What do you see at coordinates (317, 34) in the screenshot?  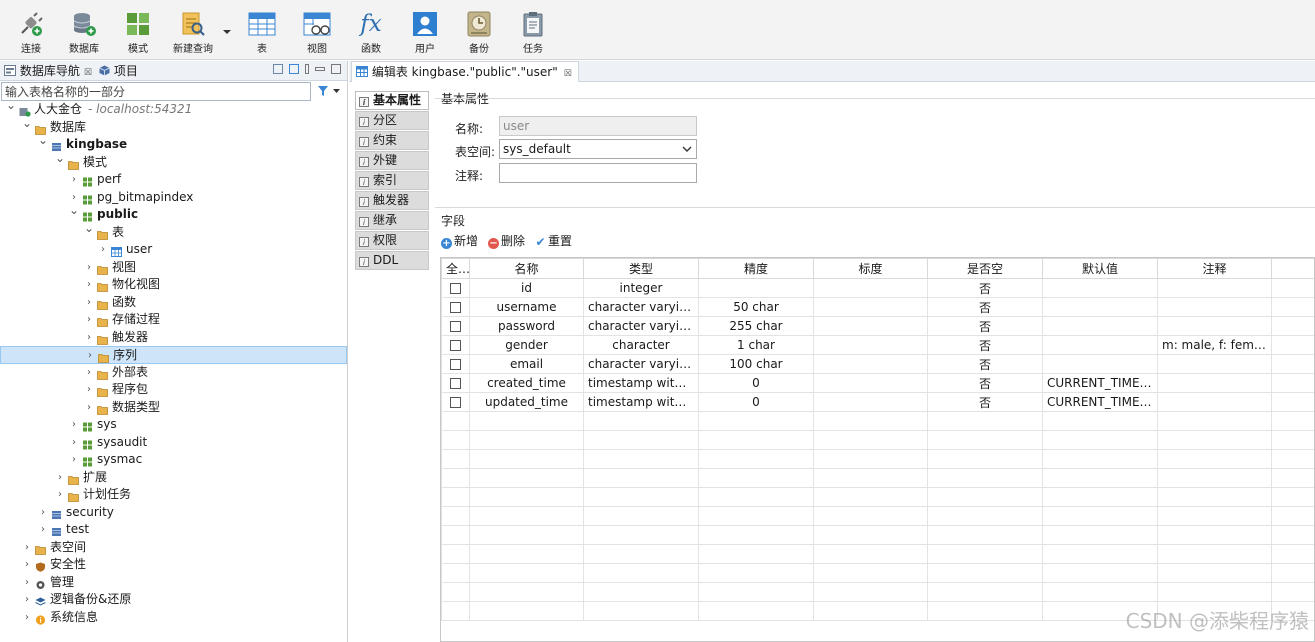 I see `view-button: 视图` at bounding box center [317, 34].